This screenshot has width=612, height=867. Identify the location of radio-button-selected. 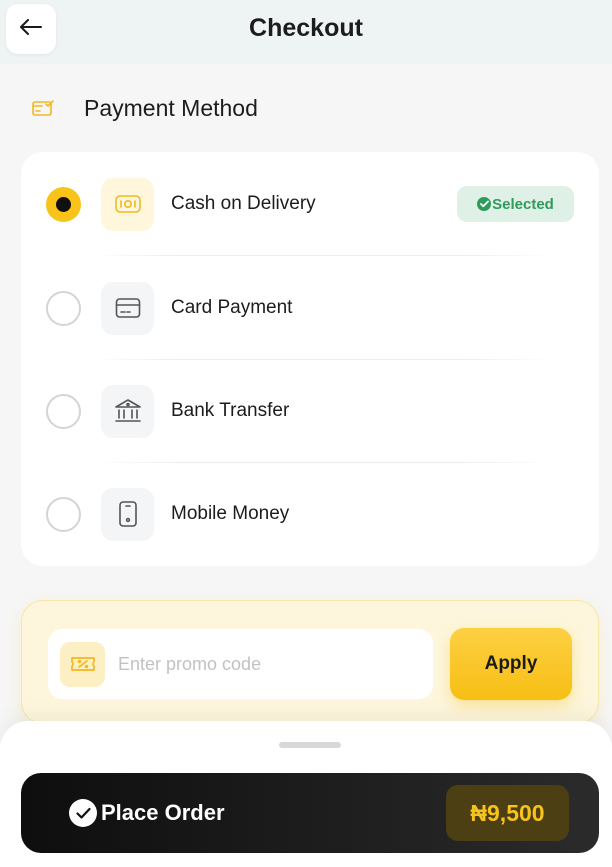
(63, 204).